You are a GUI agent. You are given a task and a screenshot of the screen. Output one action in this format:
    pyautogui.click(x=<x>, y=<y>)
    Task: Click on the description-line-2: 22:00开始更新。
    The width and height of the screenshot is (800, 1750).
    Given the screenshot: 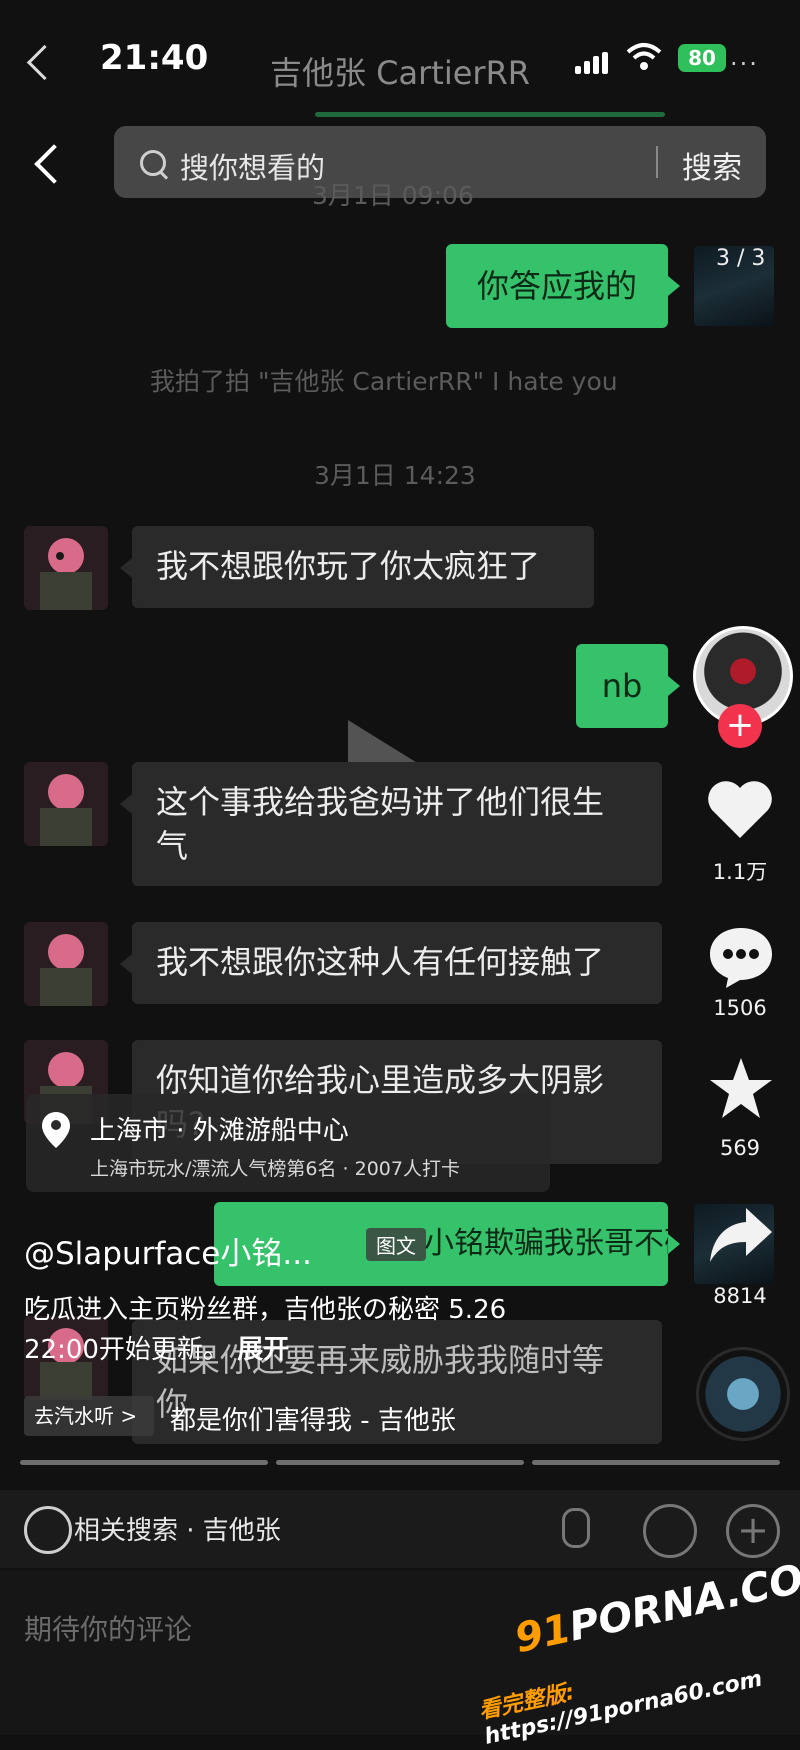 What is the action you would take?
    pyautogui.click(x=126, y=1350)
    